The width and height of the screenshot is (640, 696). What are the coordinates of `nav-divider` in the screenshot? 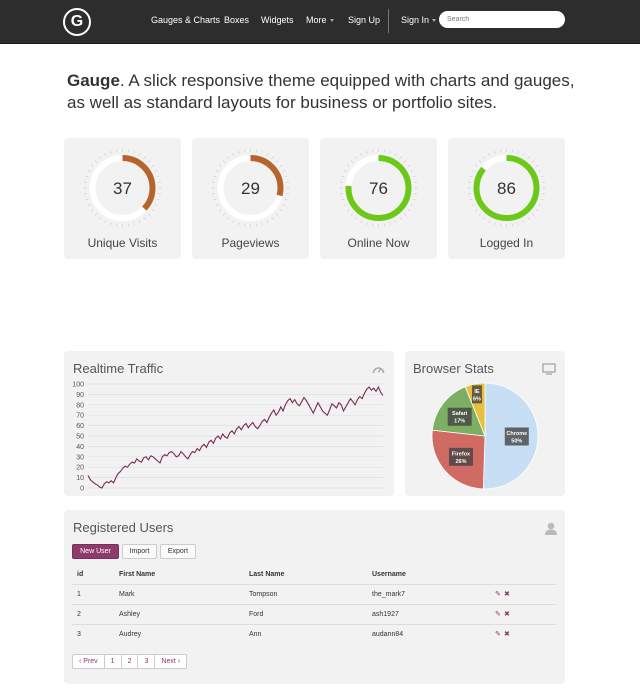 It's located at (388, 21).